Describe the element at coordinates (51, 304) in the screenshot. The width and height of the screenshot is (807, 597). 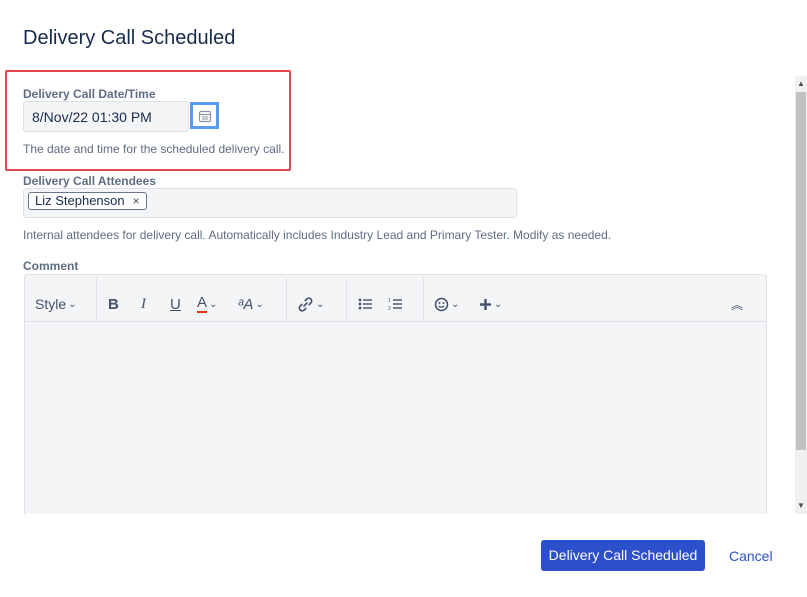
I see `style-dropdown-label: Style` at that location.